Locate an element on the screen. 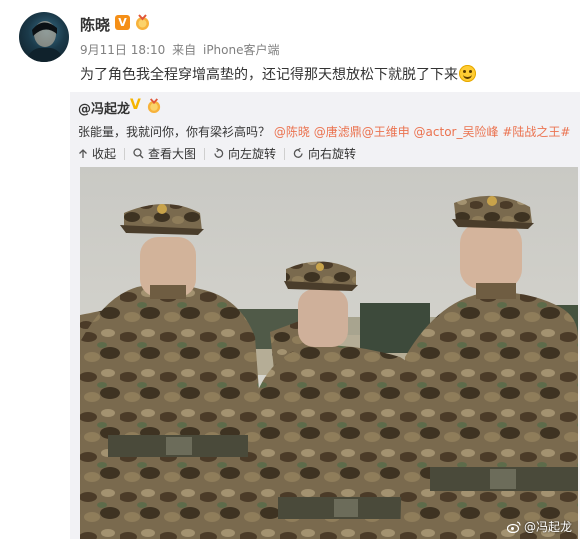  post-date: 9月11日 18:10 is located at coordinates (122, 50).